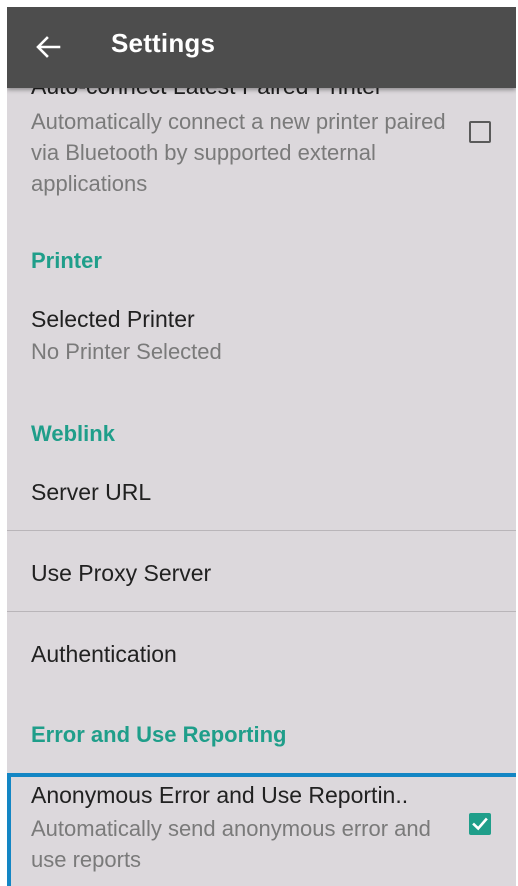 This screenshot has height=886, width=518. I want to click on authentication-title: Authentication, so click(104, 654).